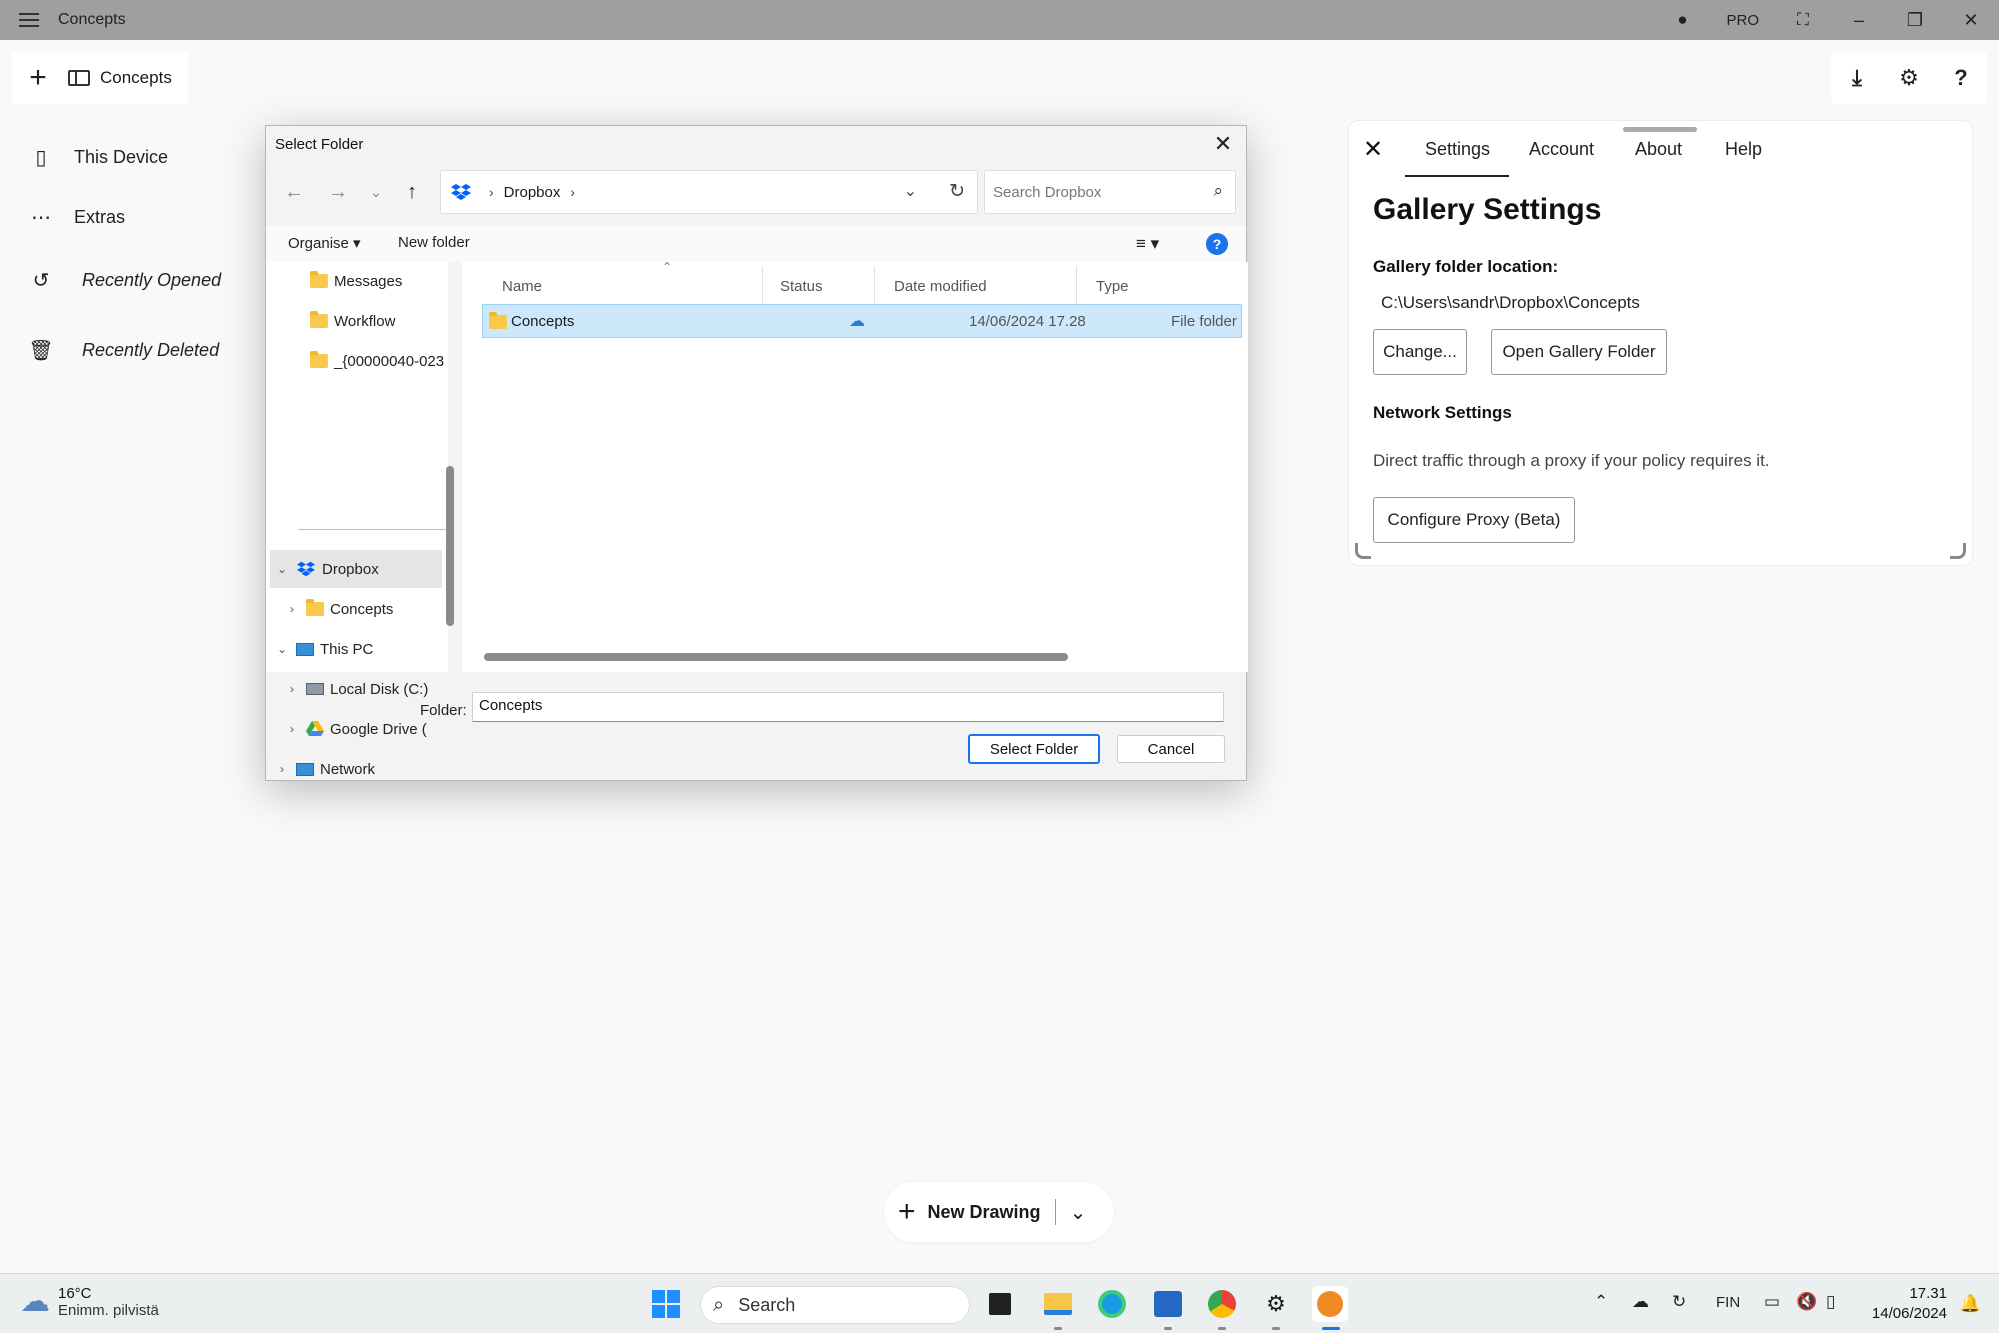 The width and height of the screenshot is (1999, 1333). I want to click on hamburger-menu-icon, so click(29, 20).